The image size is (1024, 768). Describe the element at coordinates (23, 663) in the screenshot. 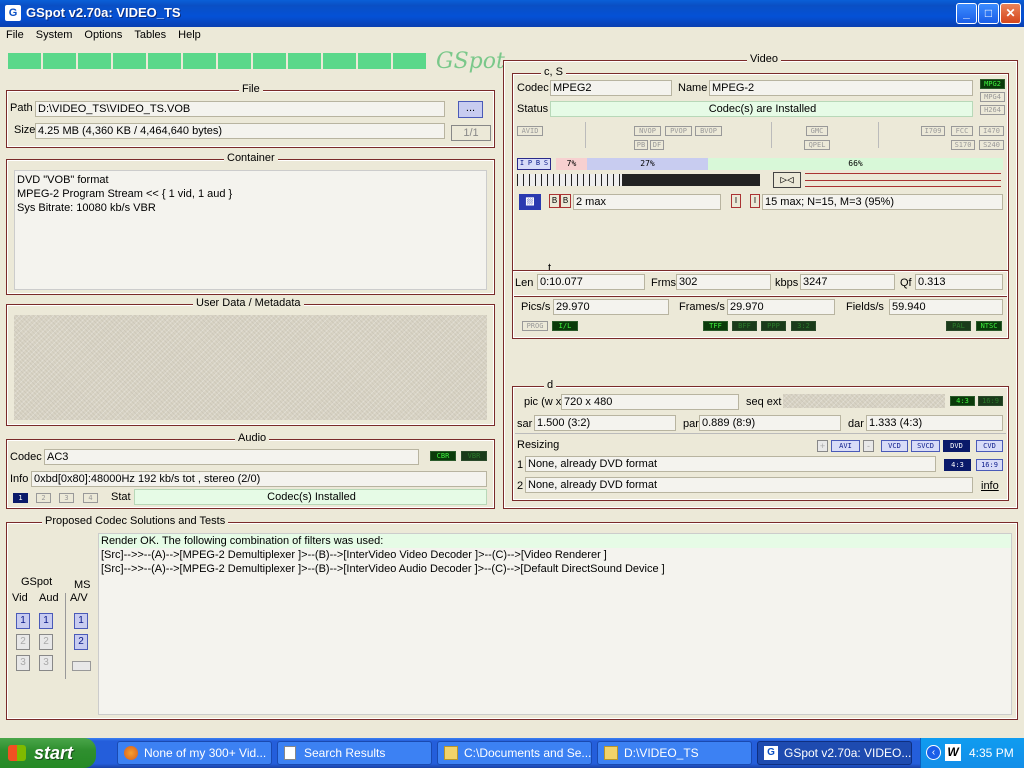

I see `gspot-vid-3: 3` at that location.